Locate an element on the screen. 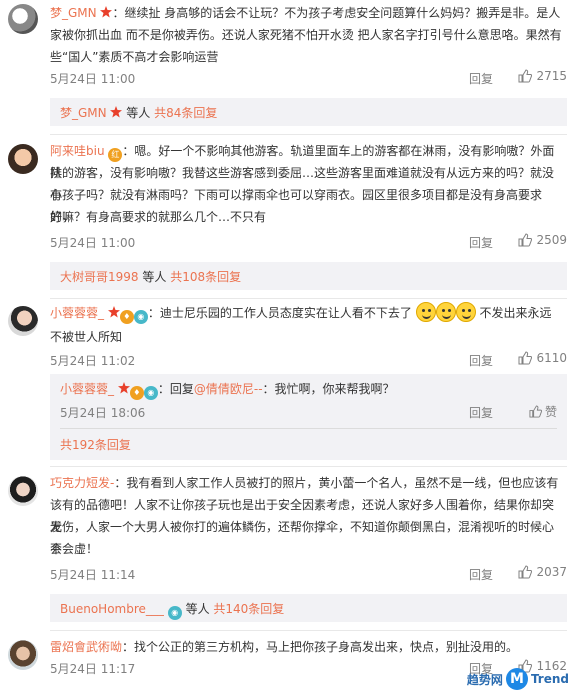  comment-author: 阿来哇biu is located at coordinates (77, 151).